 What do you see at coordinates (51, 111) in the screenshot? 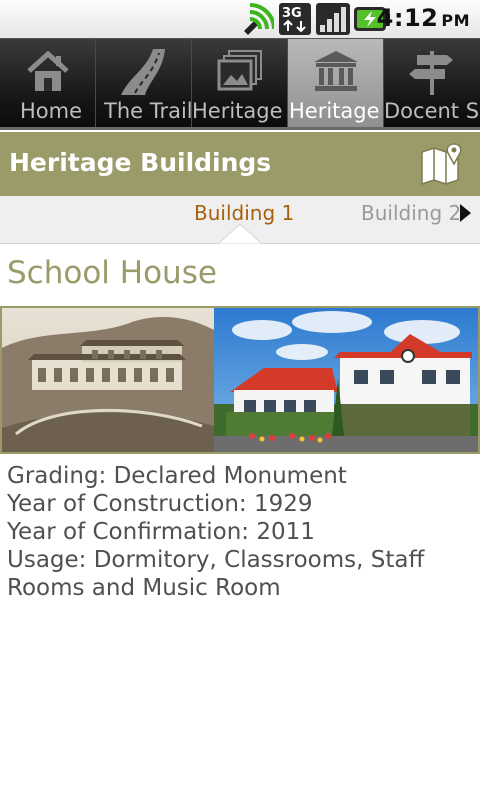
I see `tab-home-label: Home` at bounding box center [51, 111].